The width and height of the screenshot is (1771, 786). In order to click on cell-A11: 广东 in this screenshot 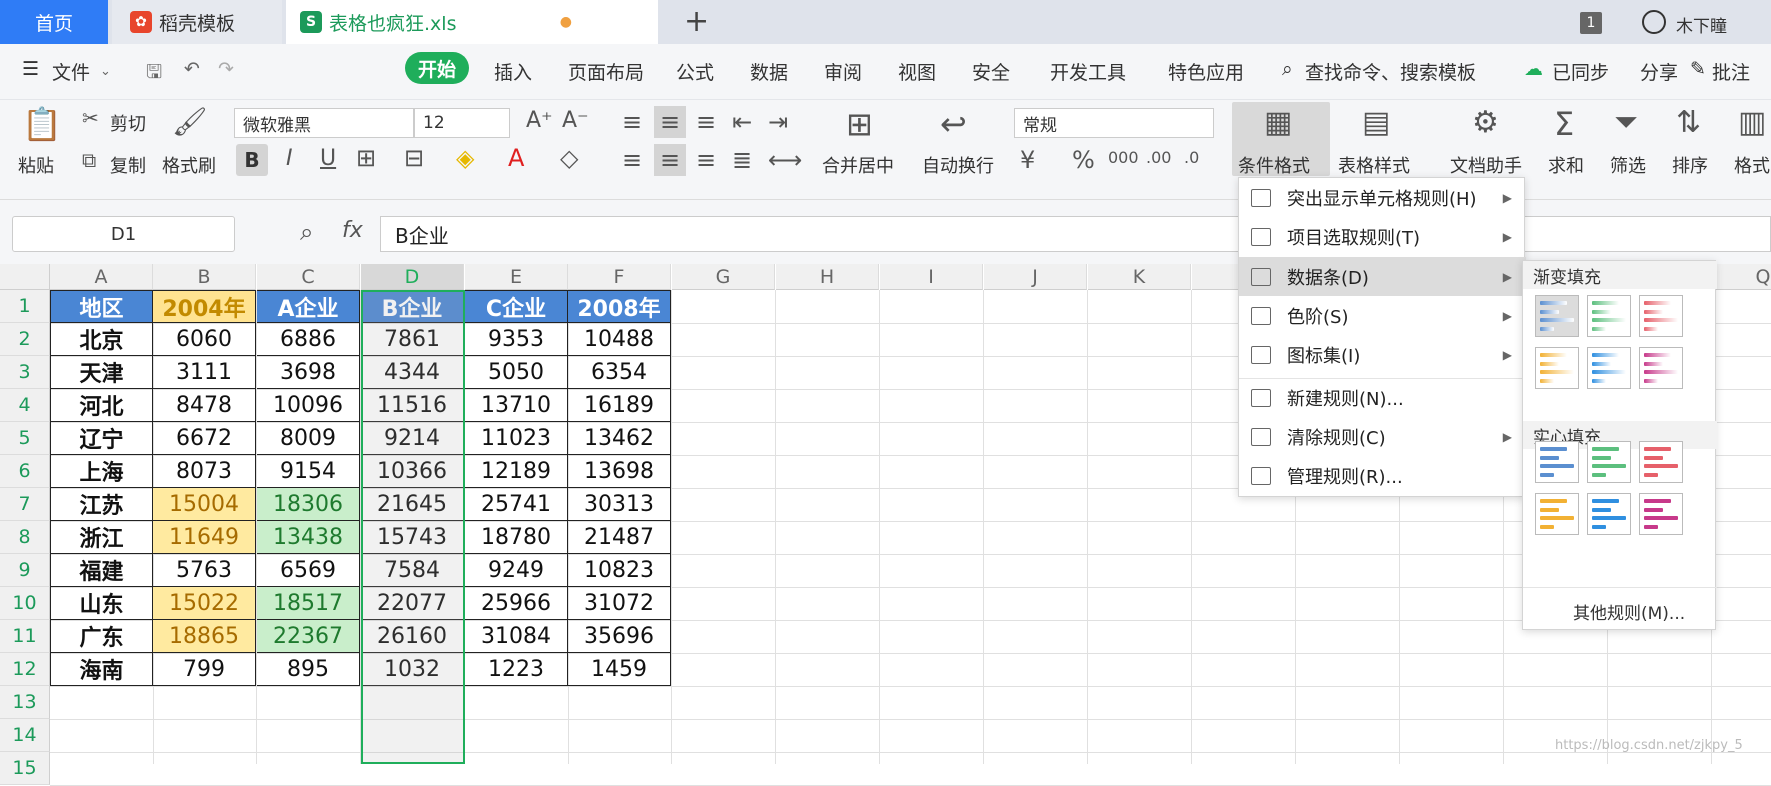, I will do `click(101, 636)`.